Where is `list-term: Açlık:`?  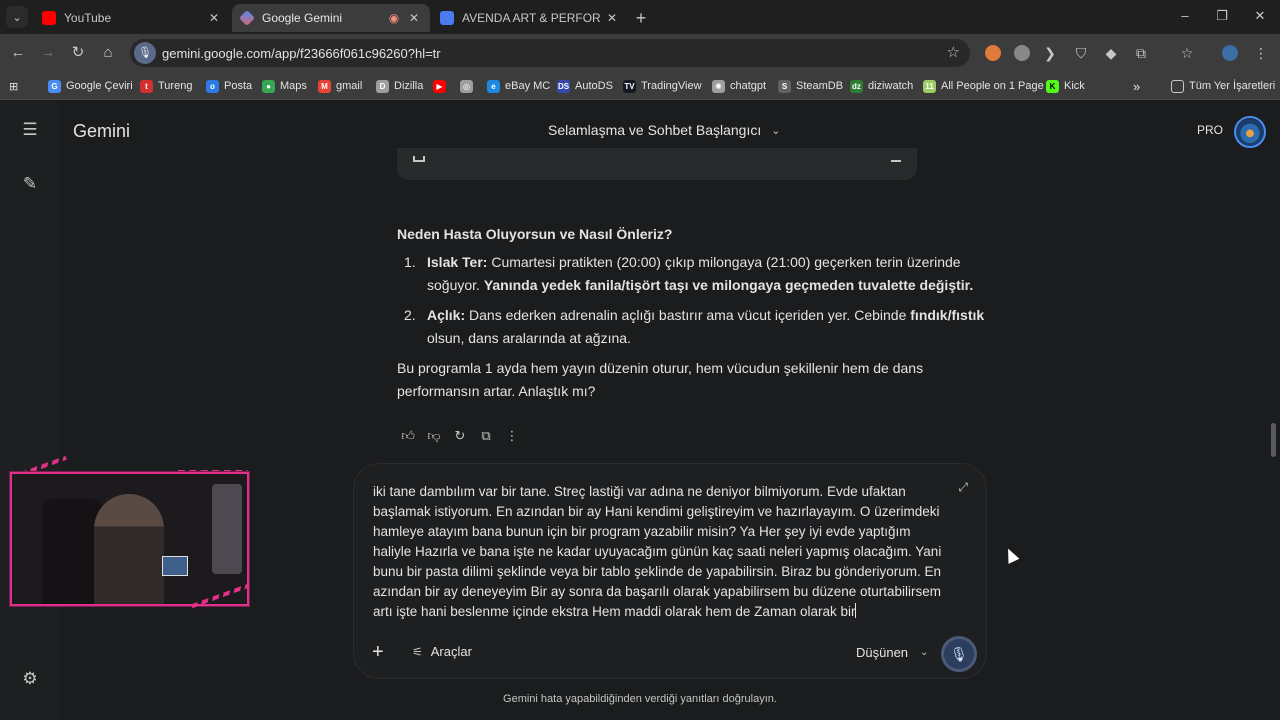 list-term: Açlık: is located at coordinates (446, 315).